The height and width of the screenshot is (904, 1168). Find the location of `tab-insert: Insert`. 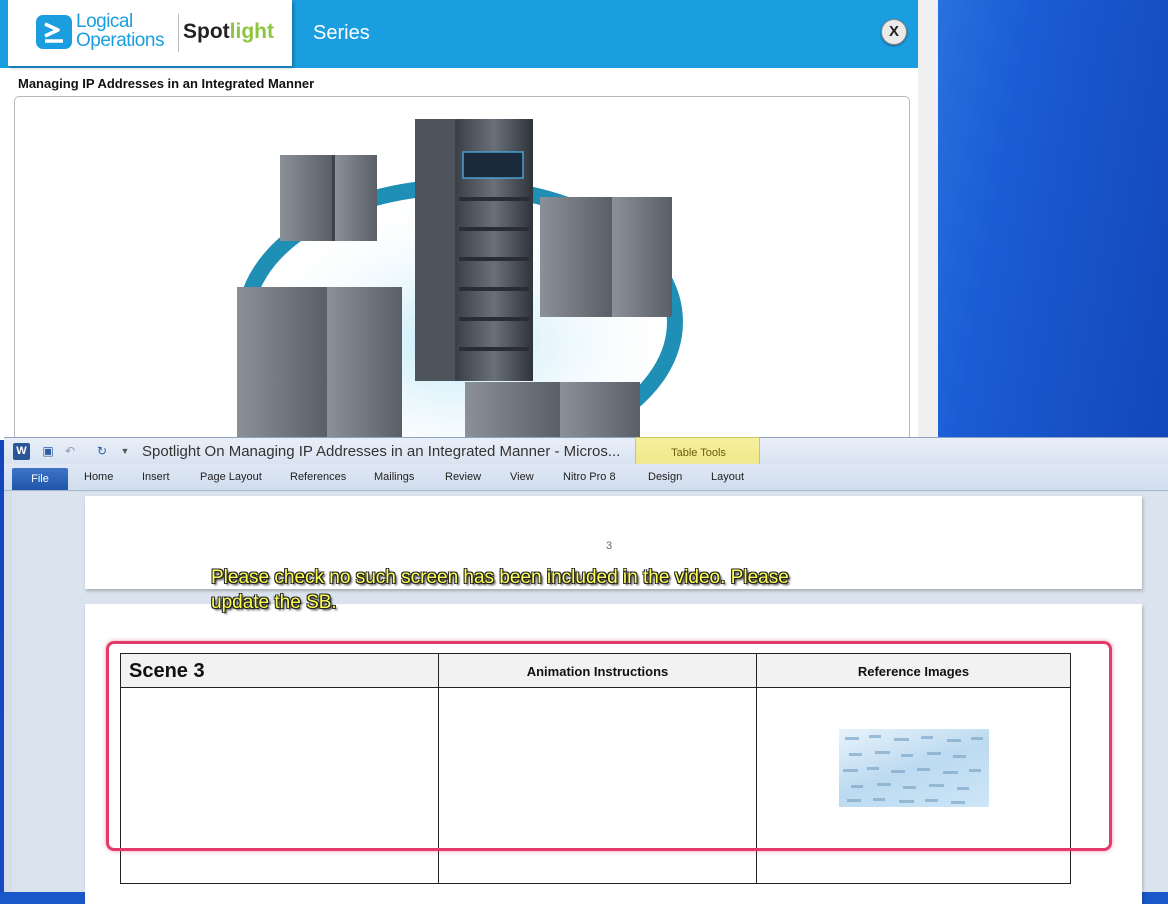

tab-insert: Insert is located at coordinates (156, 477).